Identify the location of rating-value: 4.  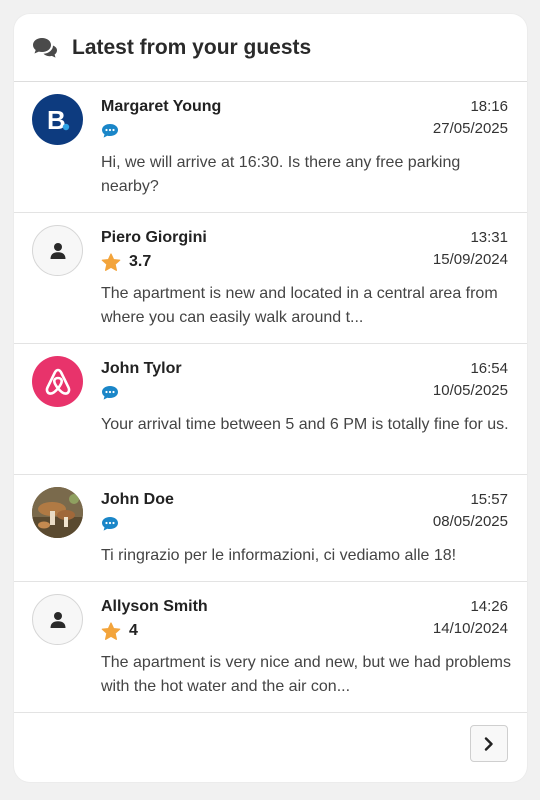
(133, 630).